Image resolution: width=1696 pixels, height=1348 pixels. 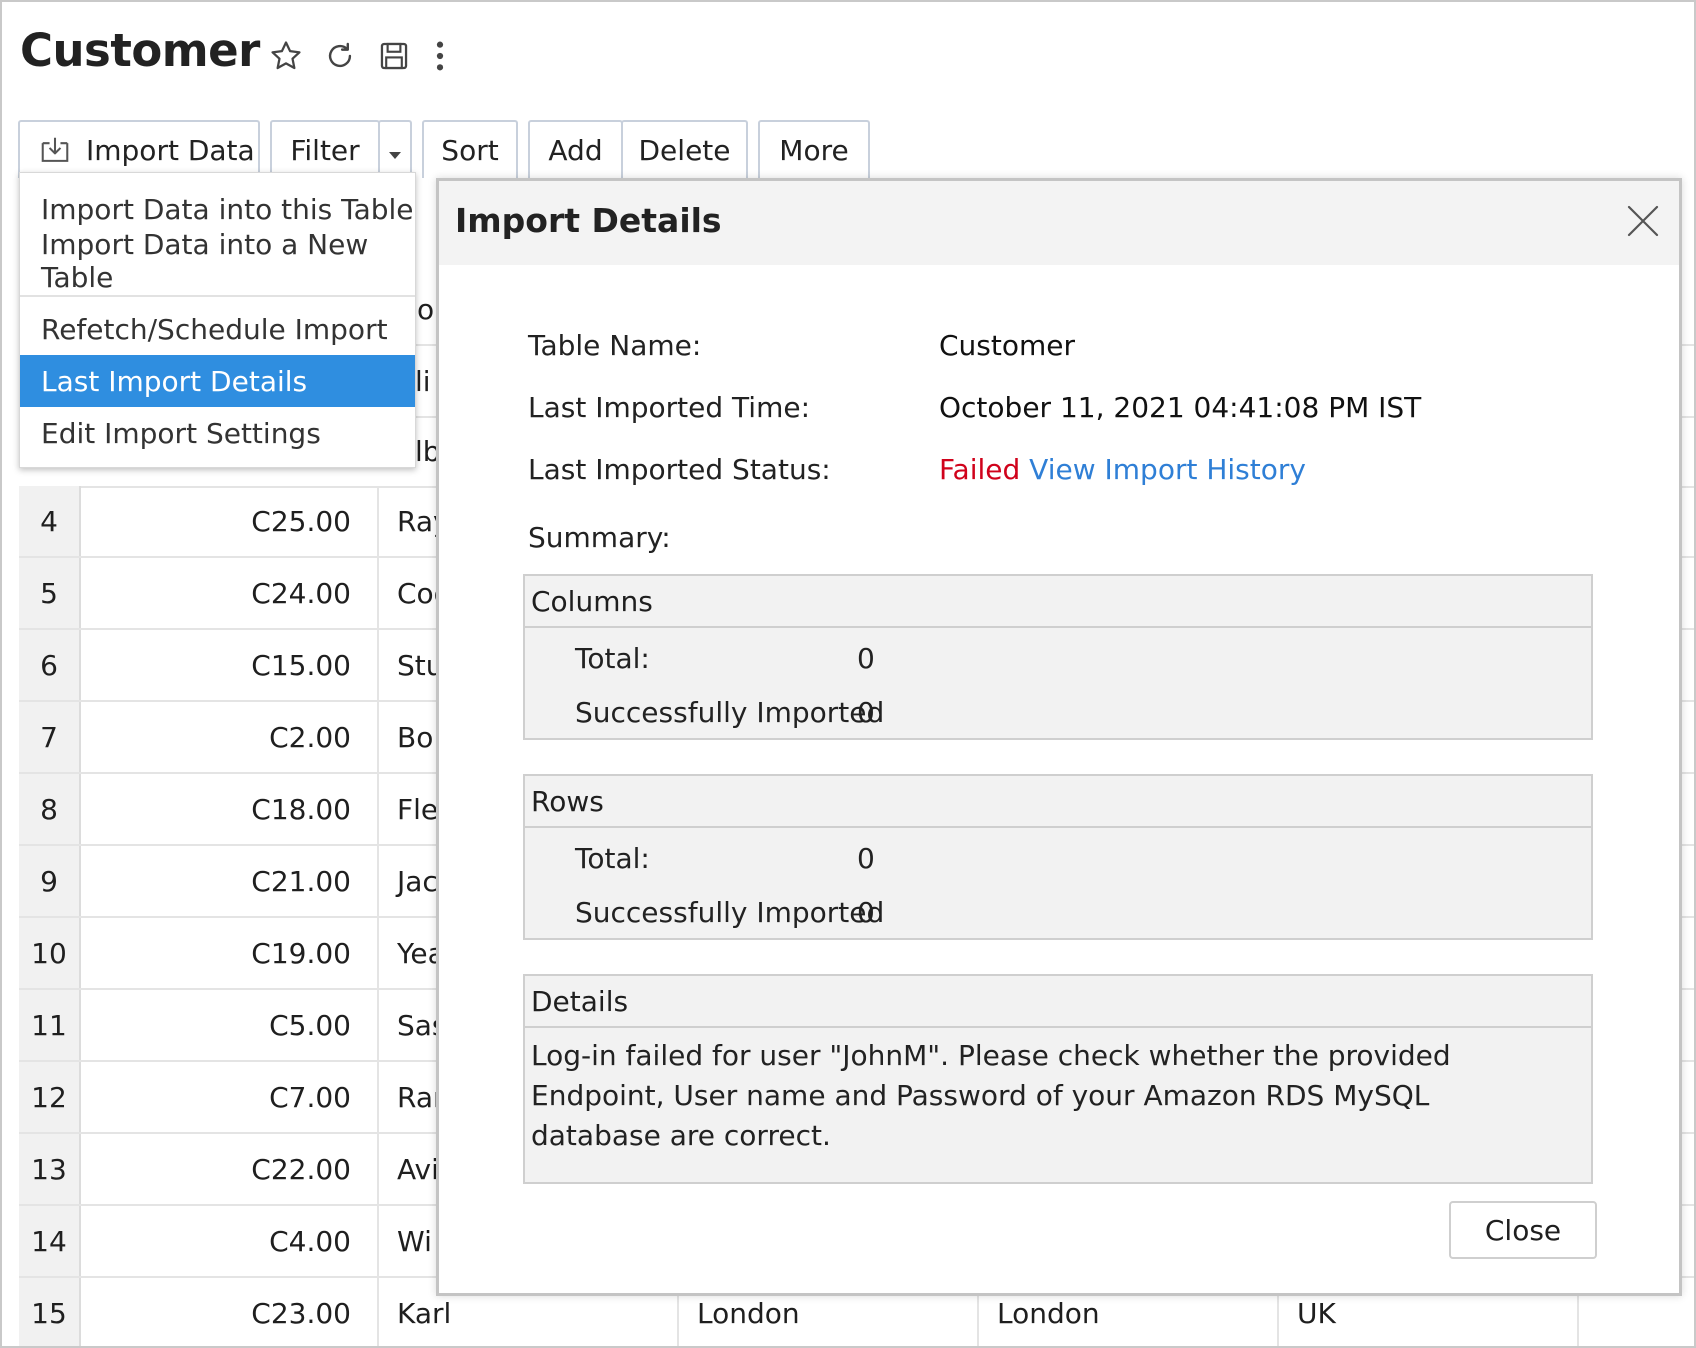 What do you see at coordinates (50, 809) in the screenshot?
I see `row-number: 8` at bounding box center [50, 809].